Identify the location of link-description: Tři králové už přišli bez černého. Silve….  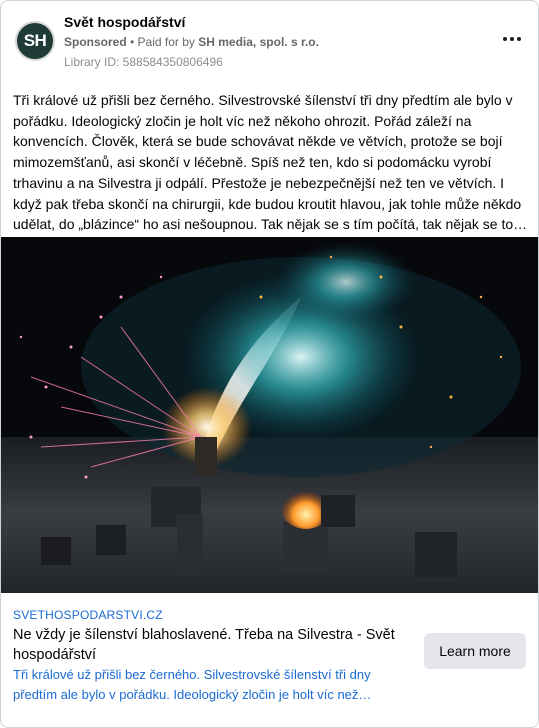
(209, 685).